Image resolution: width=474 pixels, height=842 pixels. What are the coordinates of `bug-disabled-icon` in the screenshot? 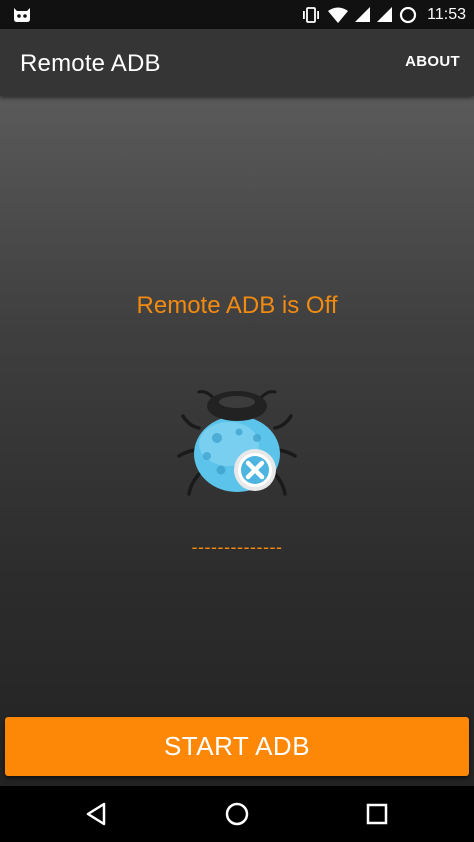 It's located at (237, 443).